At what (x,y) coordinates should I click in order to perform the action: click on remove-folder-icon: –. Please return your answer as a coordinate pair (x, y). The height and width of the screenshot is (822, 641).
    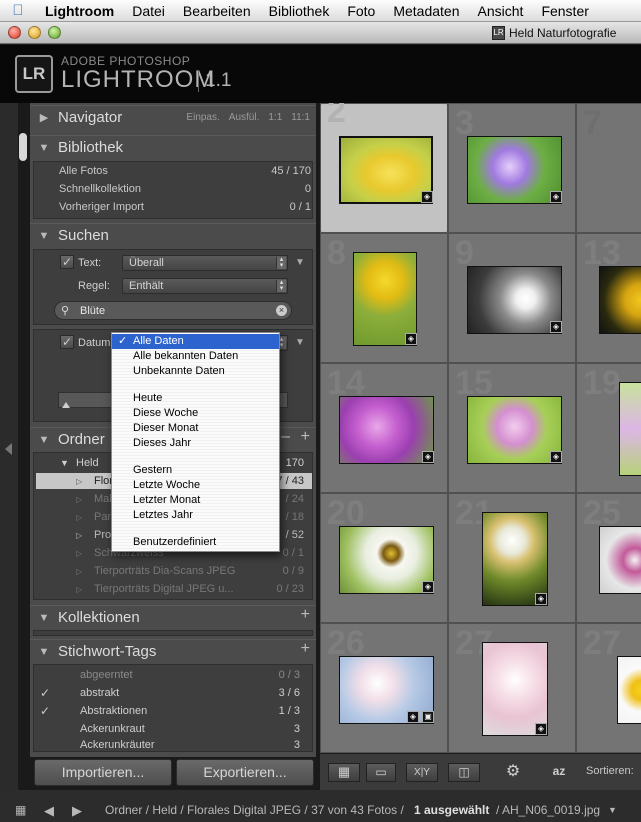
    Looking at the image, I should click on (285, 437).